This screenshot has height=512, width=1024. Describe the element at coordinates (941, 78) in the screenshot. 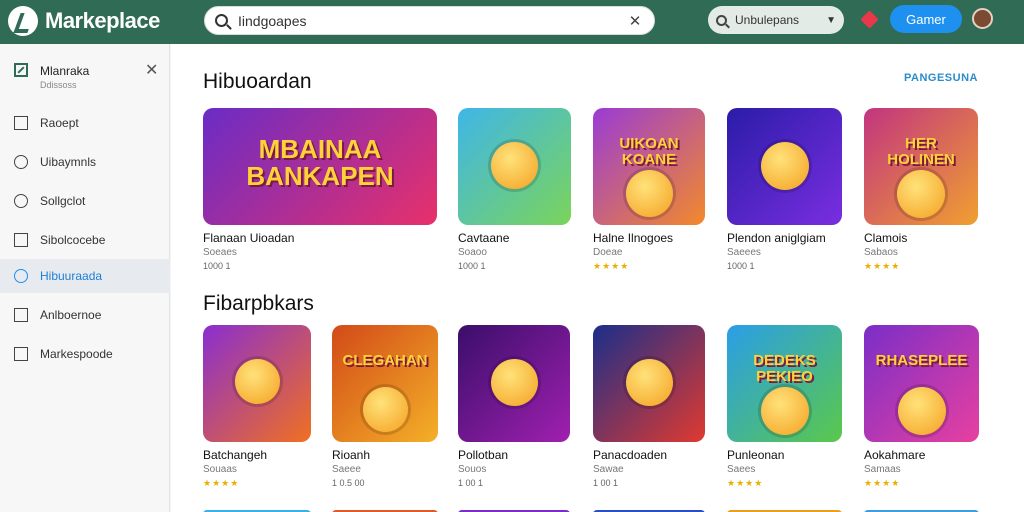

I see `see-all-link: PANGESUNA` at that location.